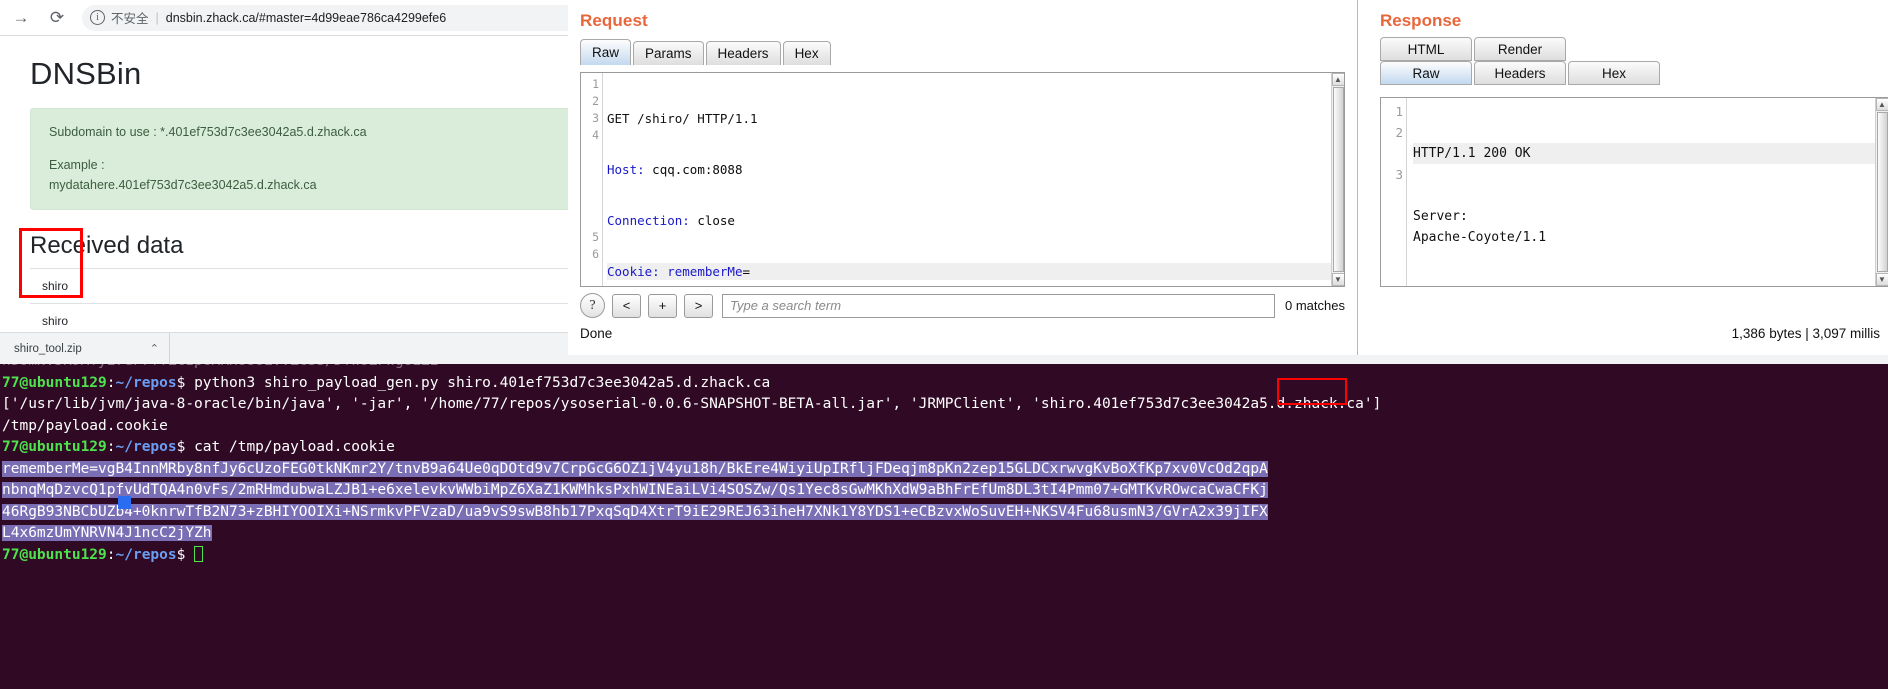  Describe the element at coordinates (595, 135) in the screenshot. I see `line-number: 4` at that location.